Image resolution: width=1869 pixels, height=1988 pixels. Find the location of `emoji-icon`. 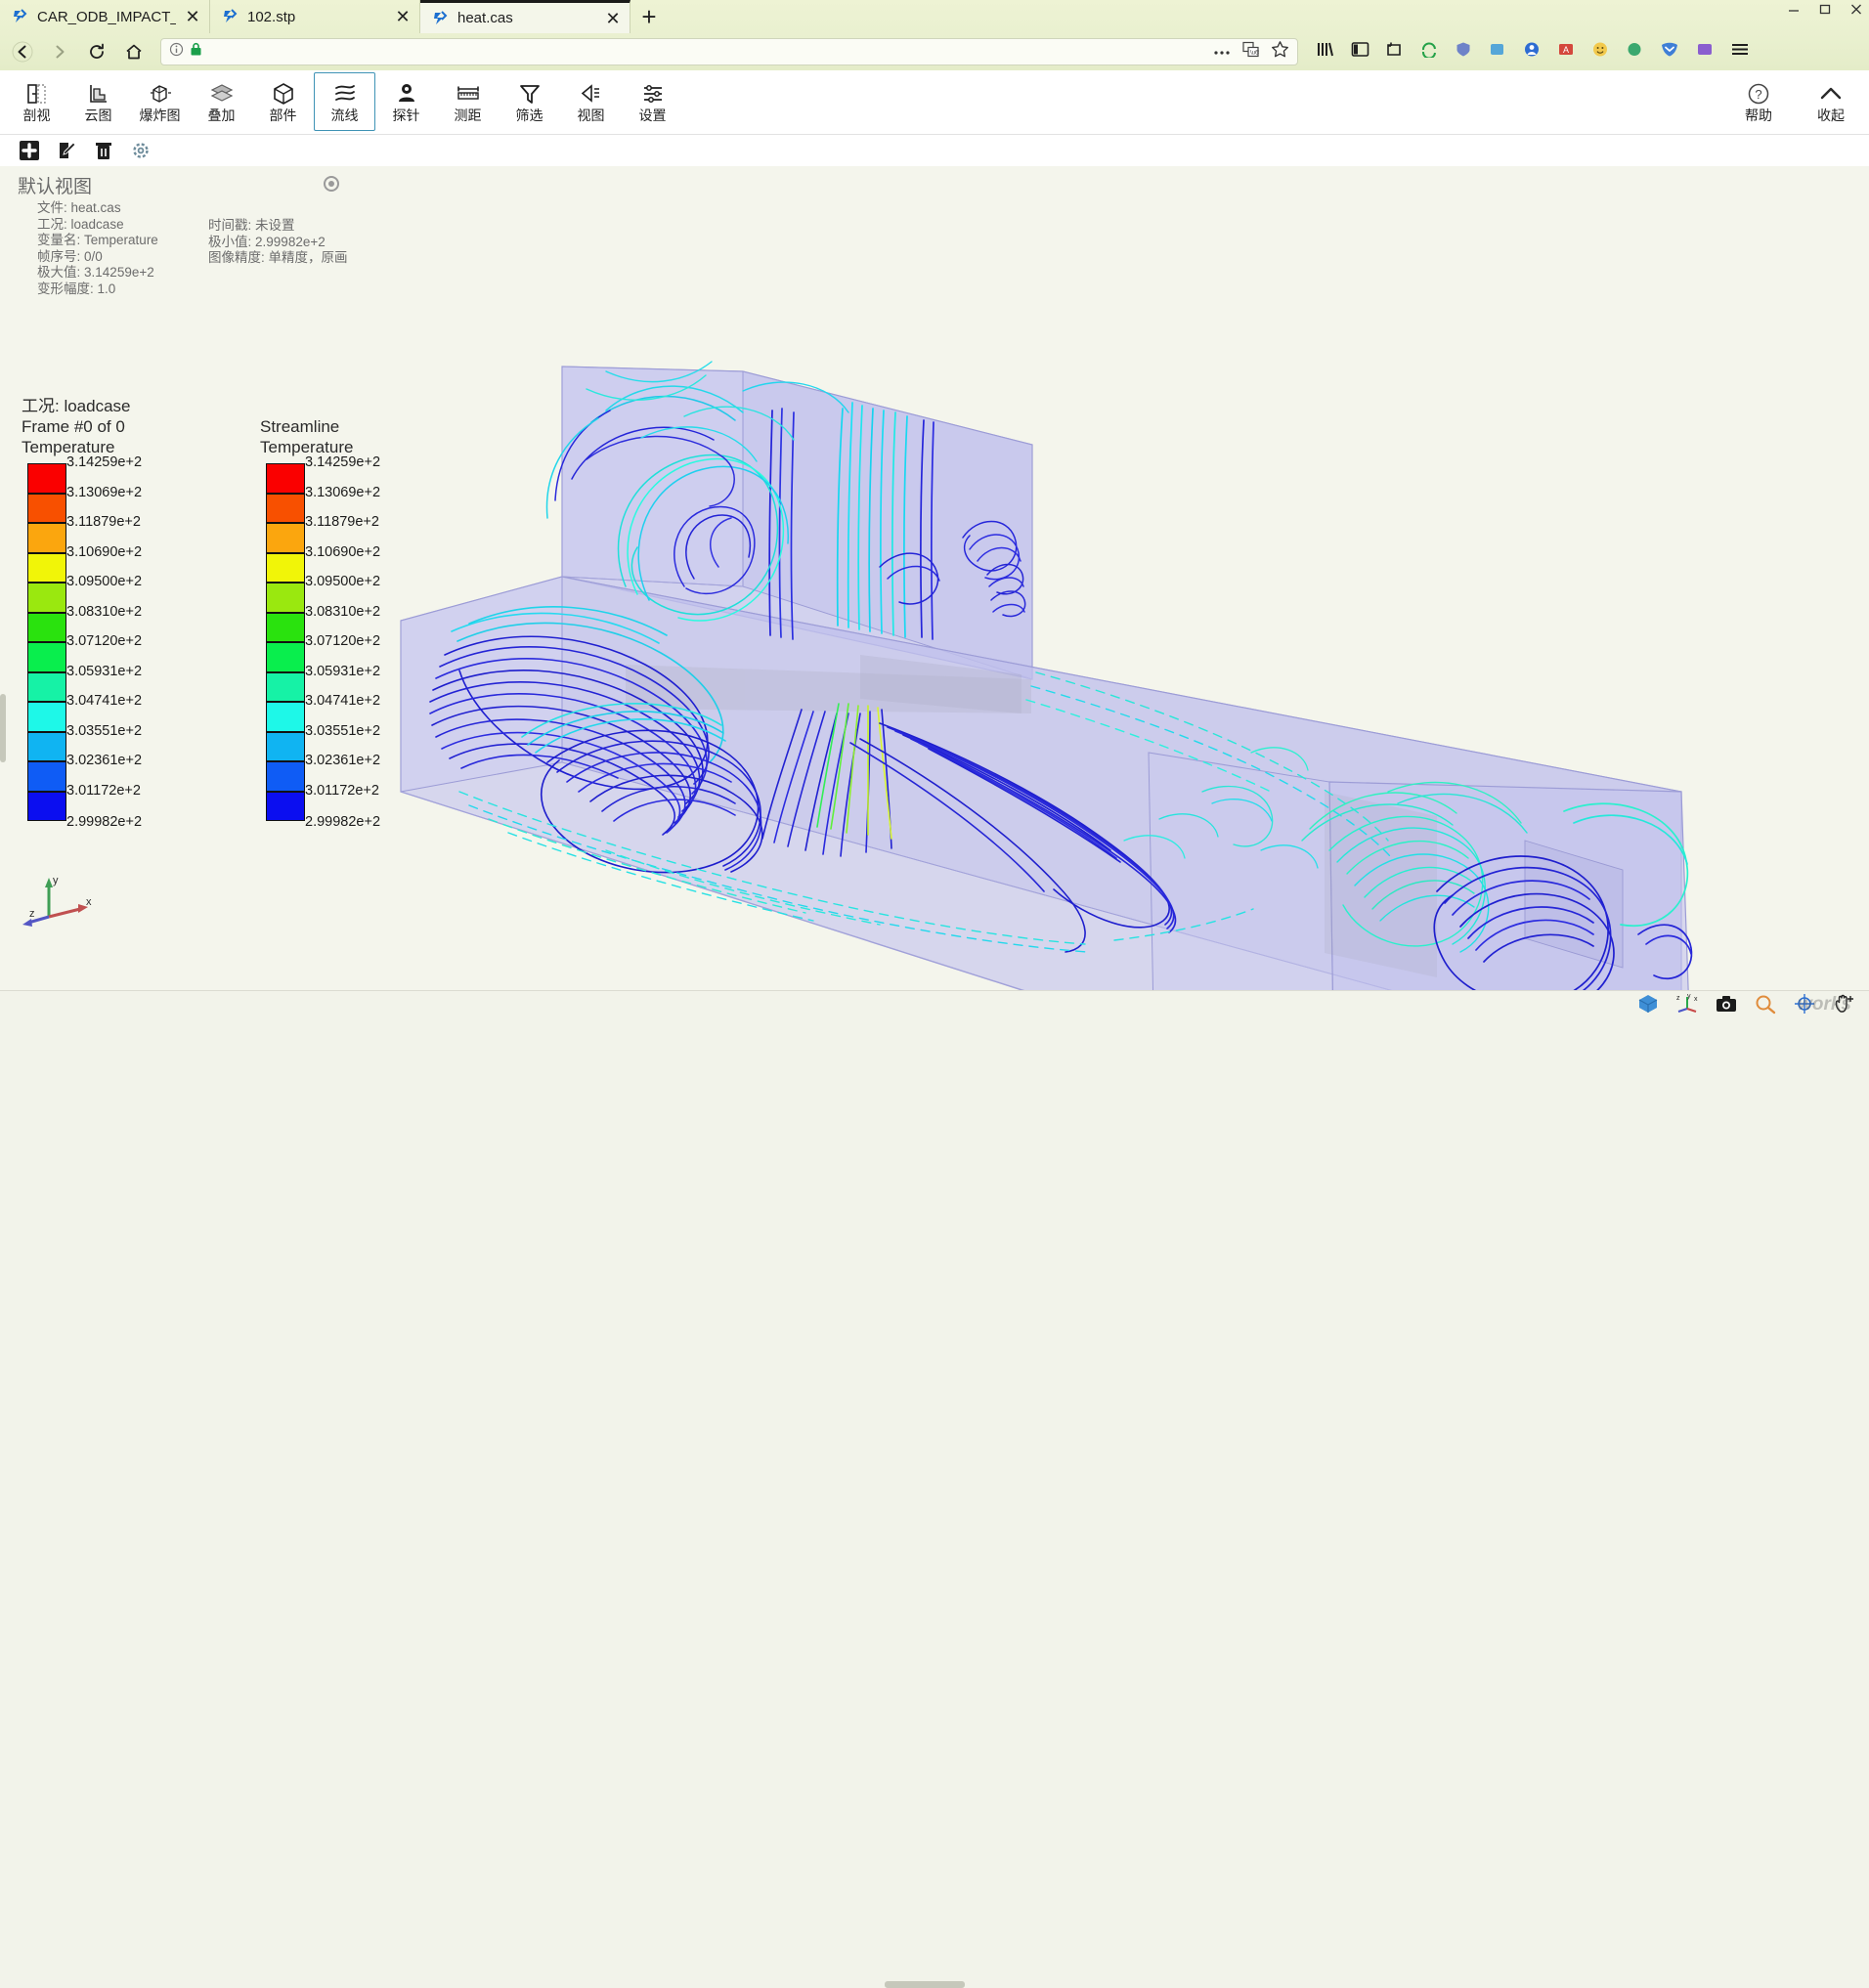

emoji-icon is located at coordinates (1600, 52).